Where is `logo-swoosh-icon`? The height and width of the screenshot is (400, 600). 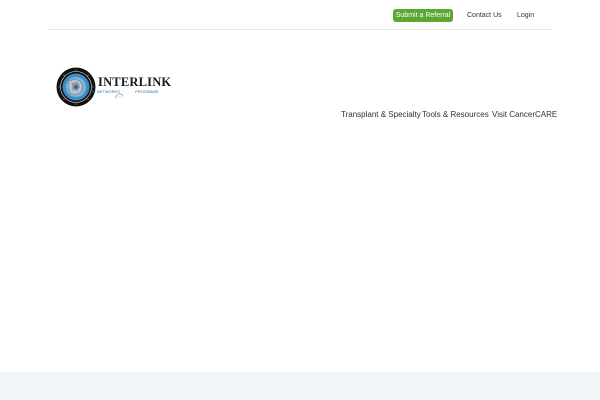
logo-swoosh-icon is located at coordinates (119, 96).